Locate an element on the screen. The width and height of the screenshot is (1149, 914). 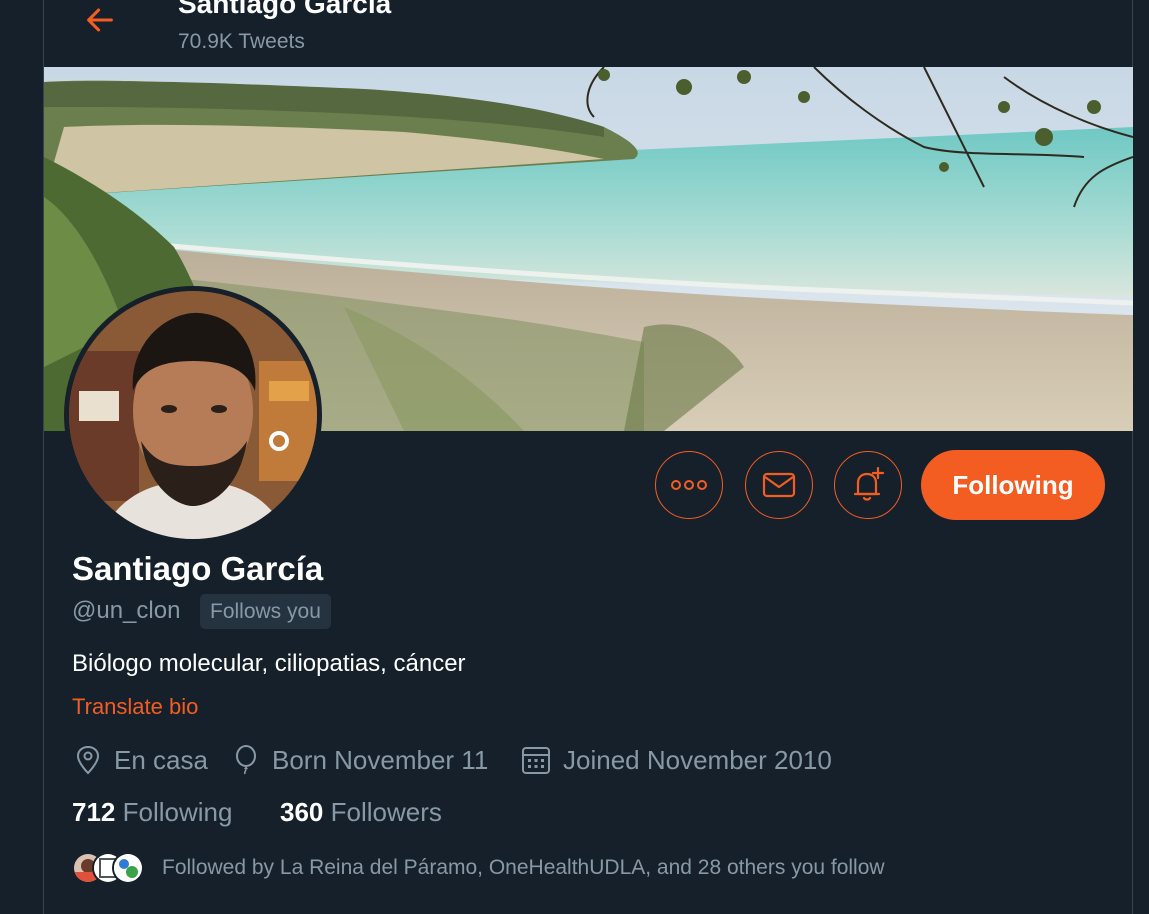
translate-bio-link: Translate bio is located at coordinates (135, 707).